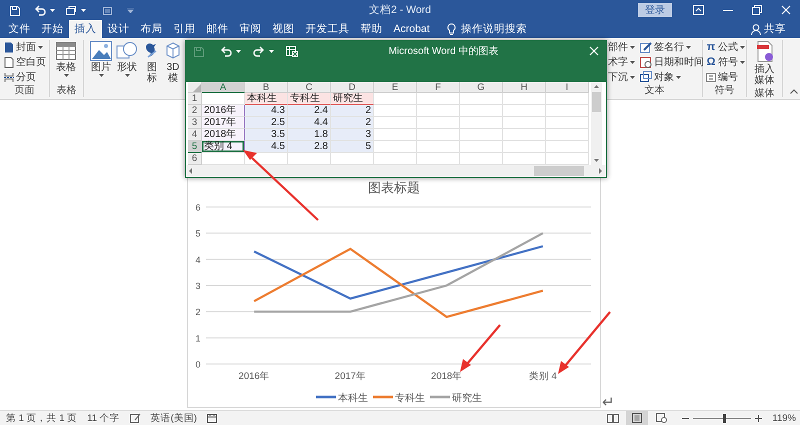 This screenshot has height=425, width=800. What do you see at coordinates (711, 77) in the screenshot?
I see `numbering-icon` at bounding box center [711, 77].